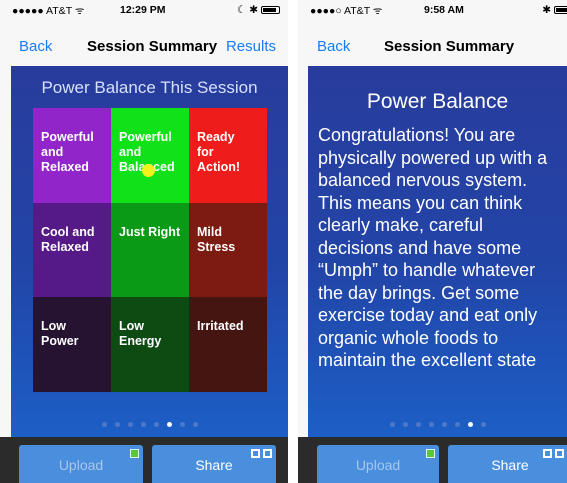 This screenshot has height=483, width=567. Describe the element at coordinates (437, 101) in the screenshot. I see `summary-heading: Power Balance` at that location.